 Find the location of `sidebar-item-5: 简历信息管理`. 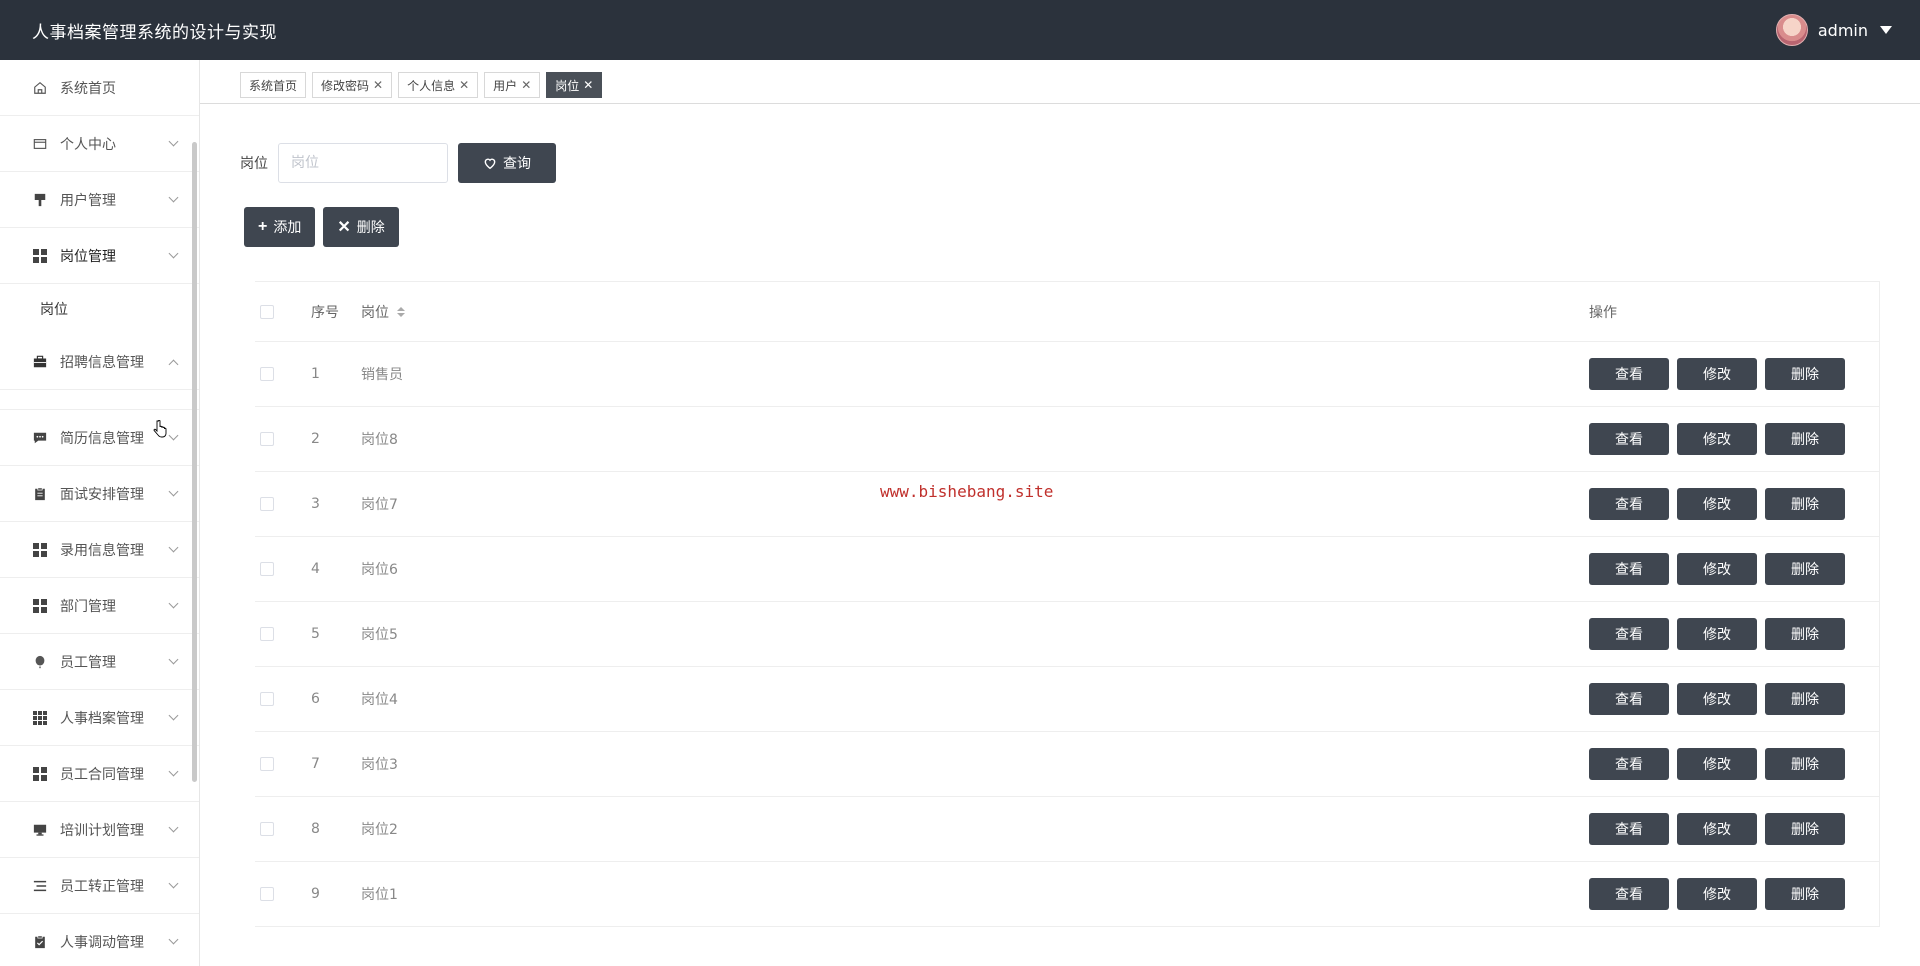

sidebar-item-5: 简历信息管理 is located at coordinates (99, 438).